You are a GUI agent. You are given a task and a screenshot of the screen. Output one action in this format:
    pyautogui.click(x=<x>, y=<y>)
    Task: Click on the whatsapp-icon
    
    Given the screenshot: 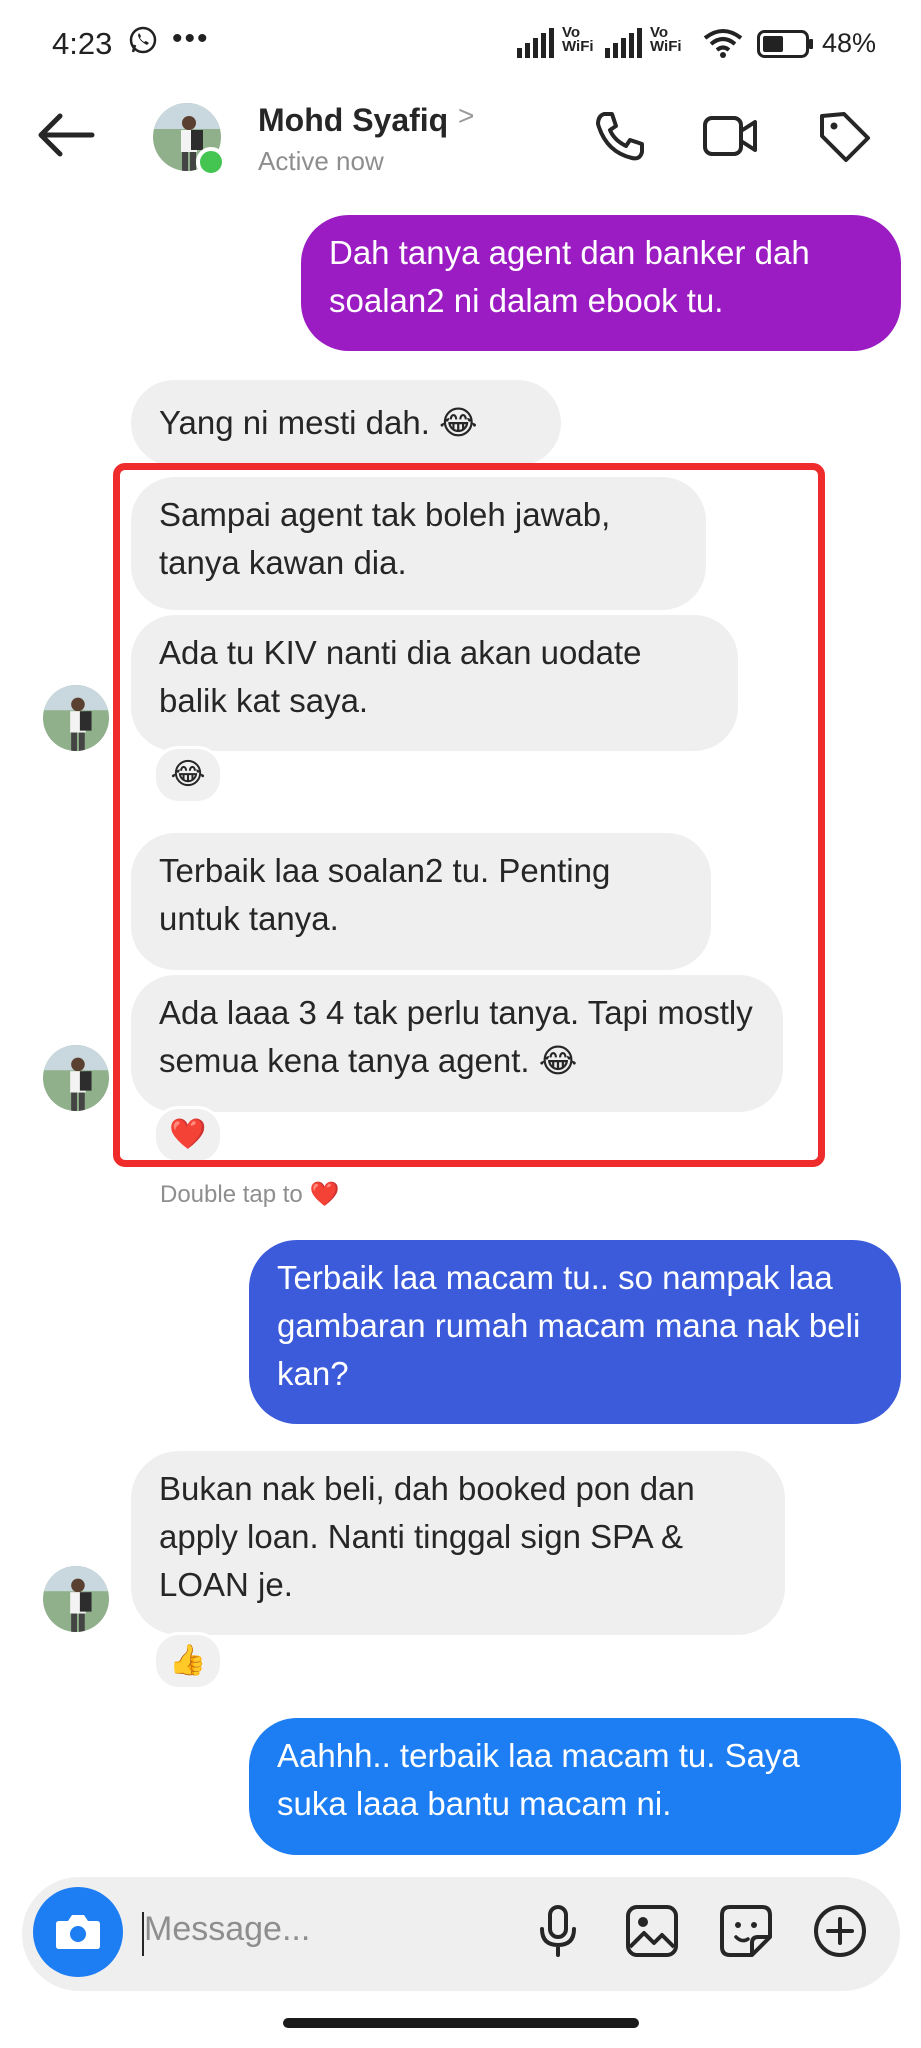 What is the action you would take?
    pyautogui.click(x=143, y=40)
    